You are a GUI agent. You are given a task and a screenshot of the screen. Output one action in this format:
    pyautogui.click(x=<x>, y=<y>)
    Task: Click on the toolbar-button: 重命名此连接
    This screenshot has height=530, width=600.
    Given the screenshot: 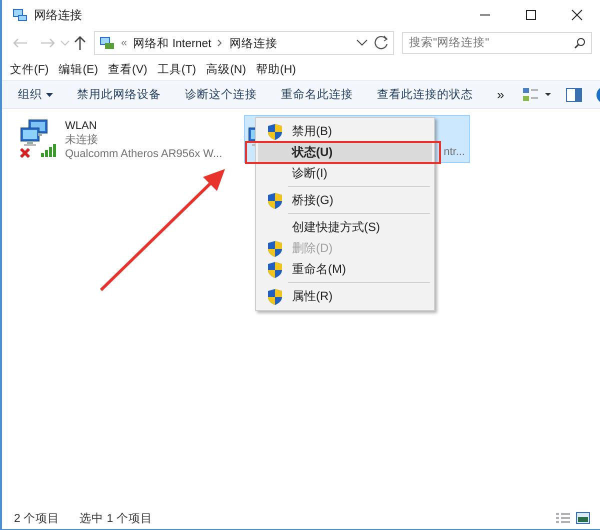 What is the action you would take?
    pyautogui.click(x=317, y=94)
    